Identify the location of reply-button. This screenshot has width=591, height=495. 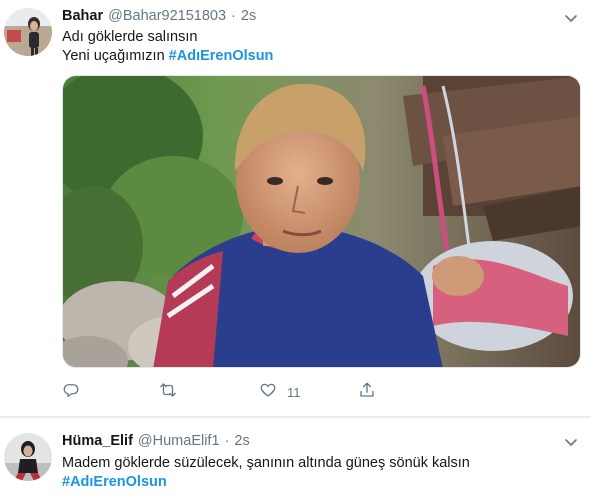
(71, 392).